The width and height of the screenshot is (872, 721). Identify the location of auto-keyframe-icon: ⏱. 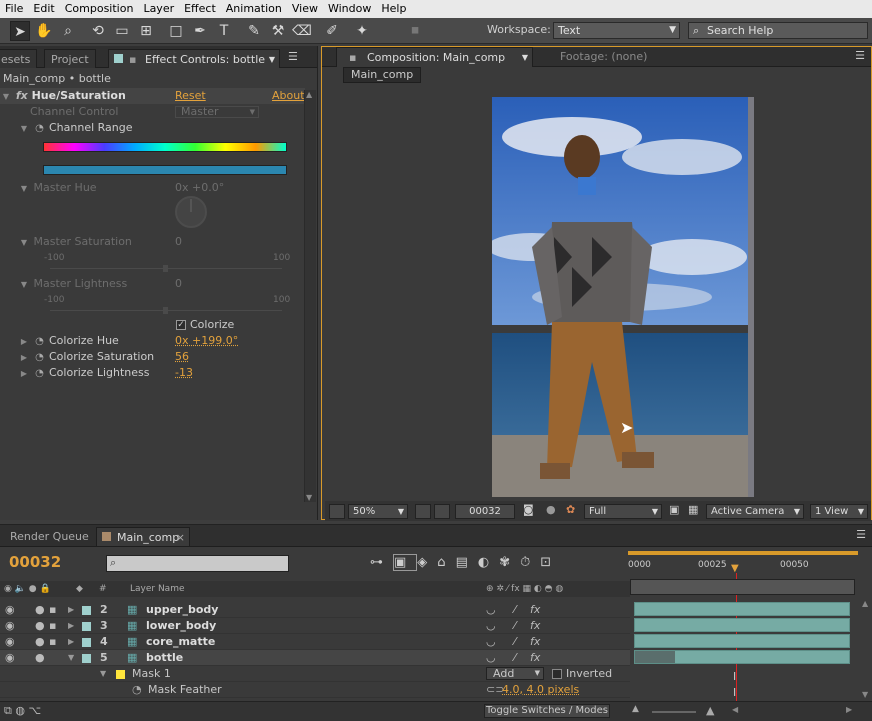
(530, 562).